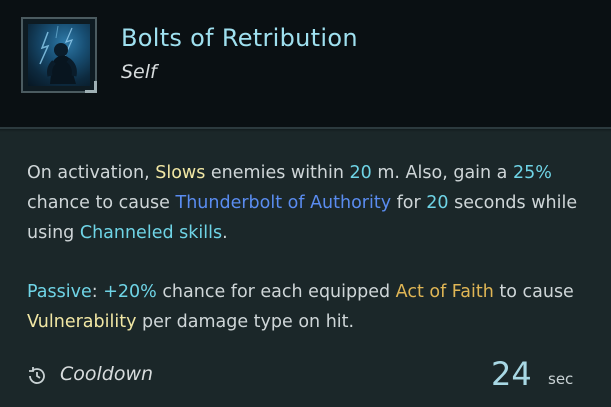  What do you see at coordinates (532, 173) in the screenshot?
I see `value-chance: 25%` at bounding box center [532, 173].